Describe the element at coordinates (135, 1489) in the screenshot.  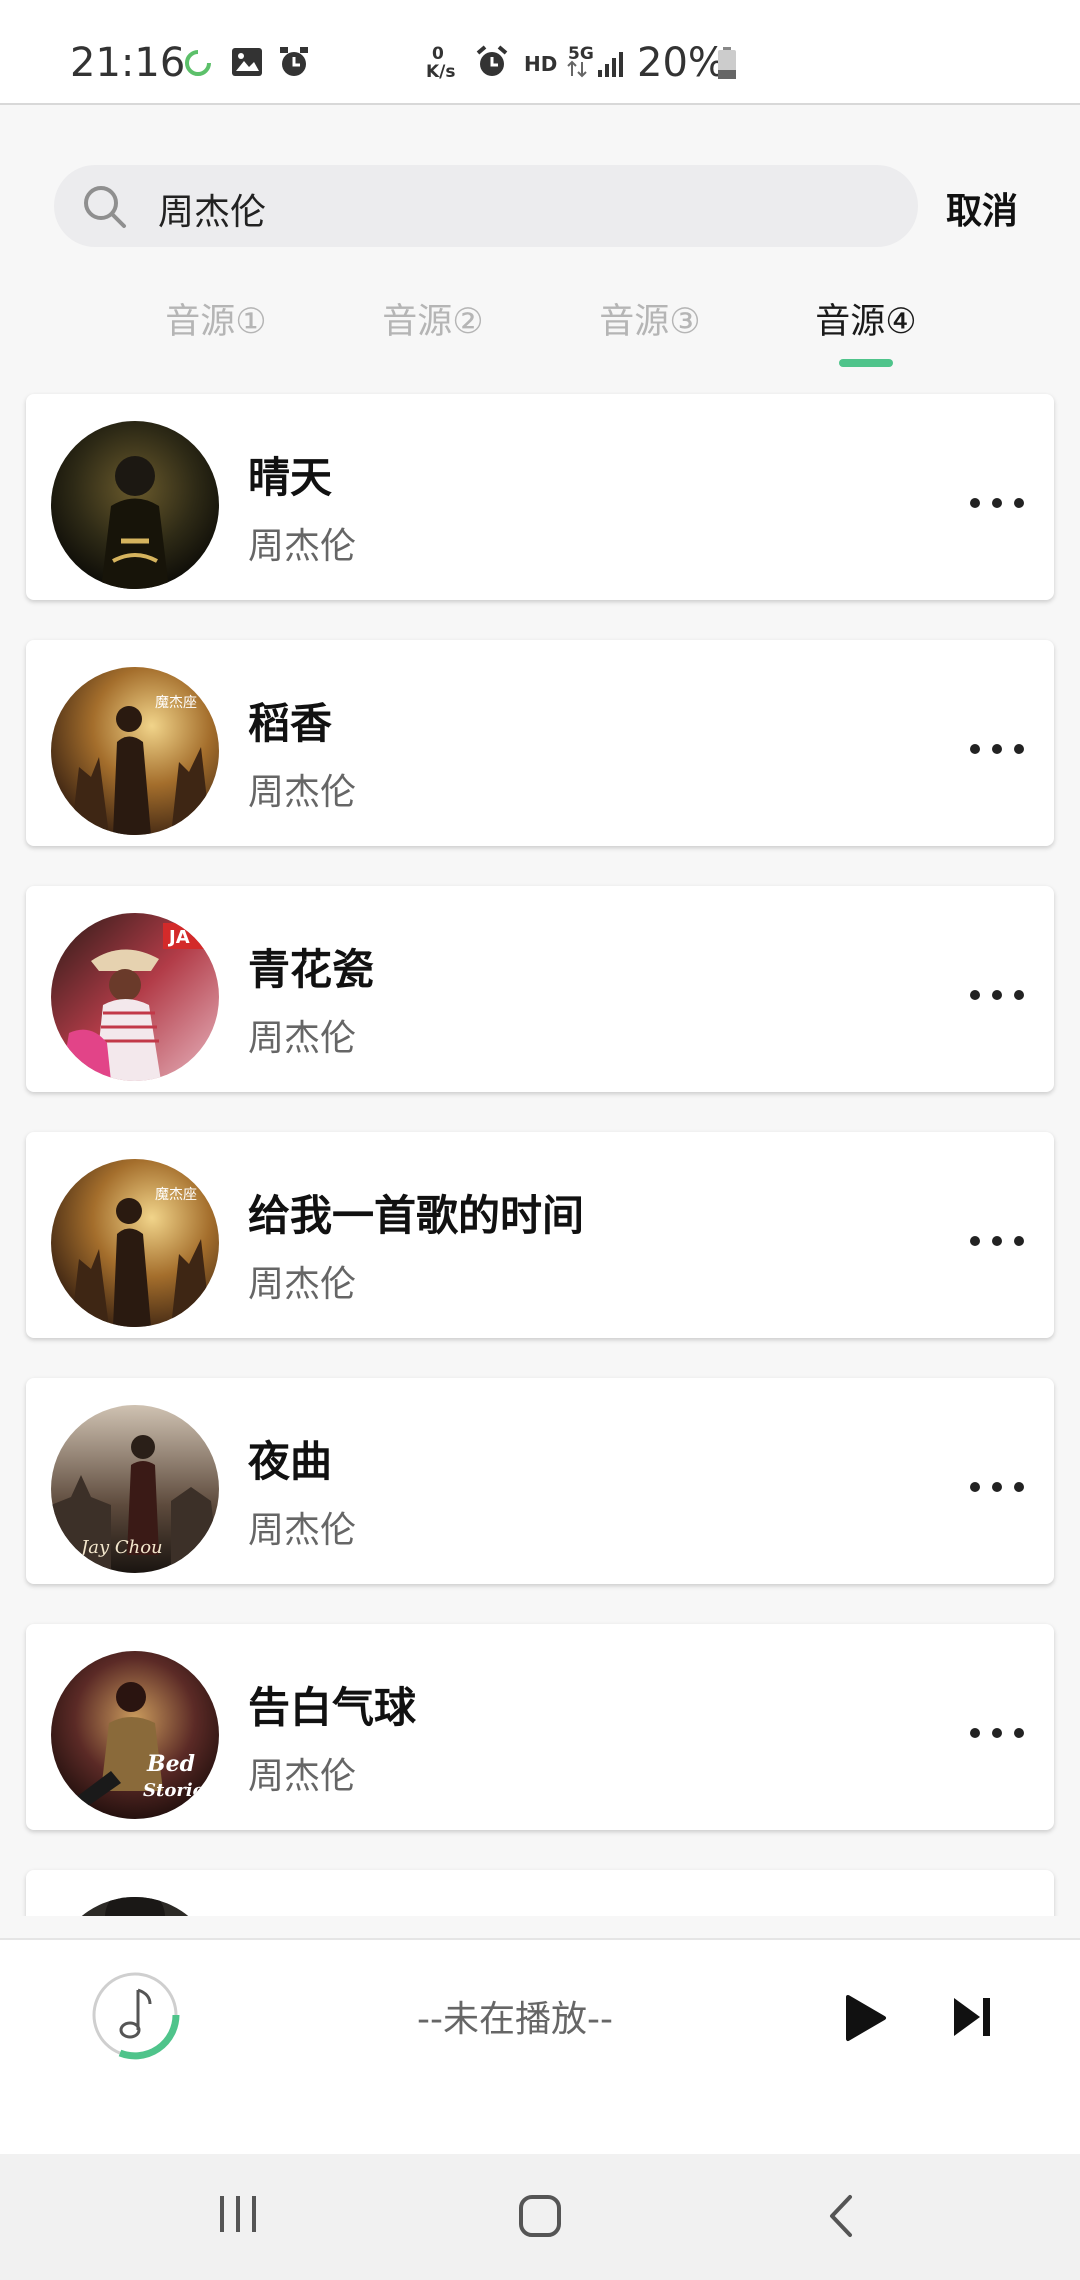
I see `album-cover: Jay Chou` at that location.